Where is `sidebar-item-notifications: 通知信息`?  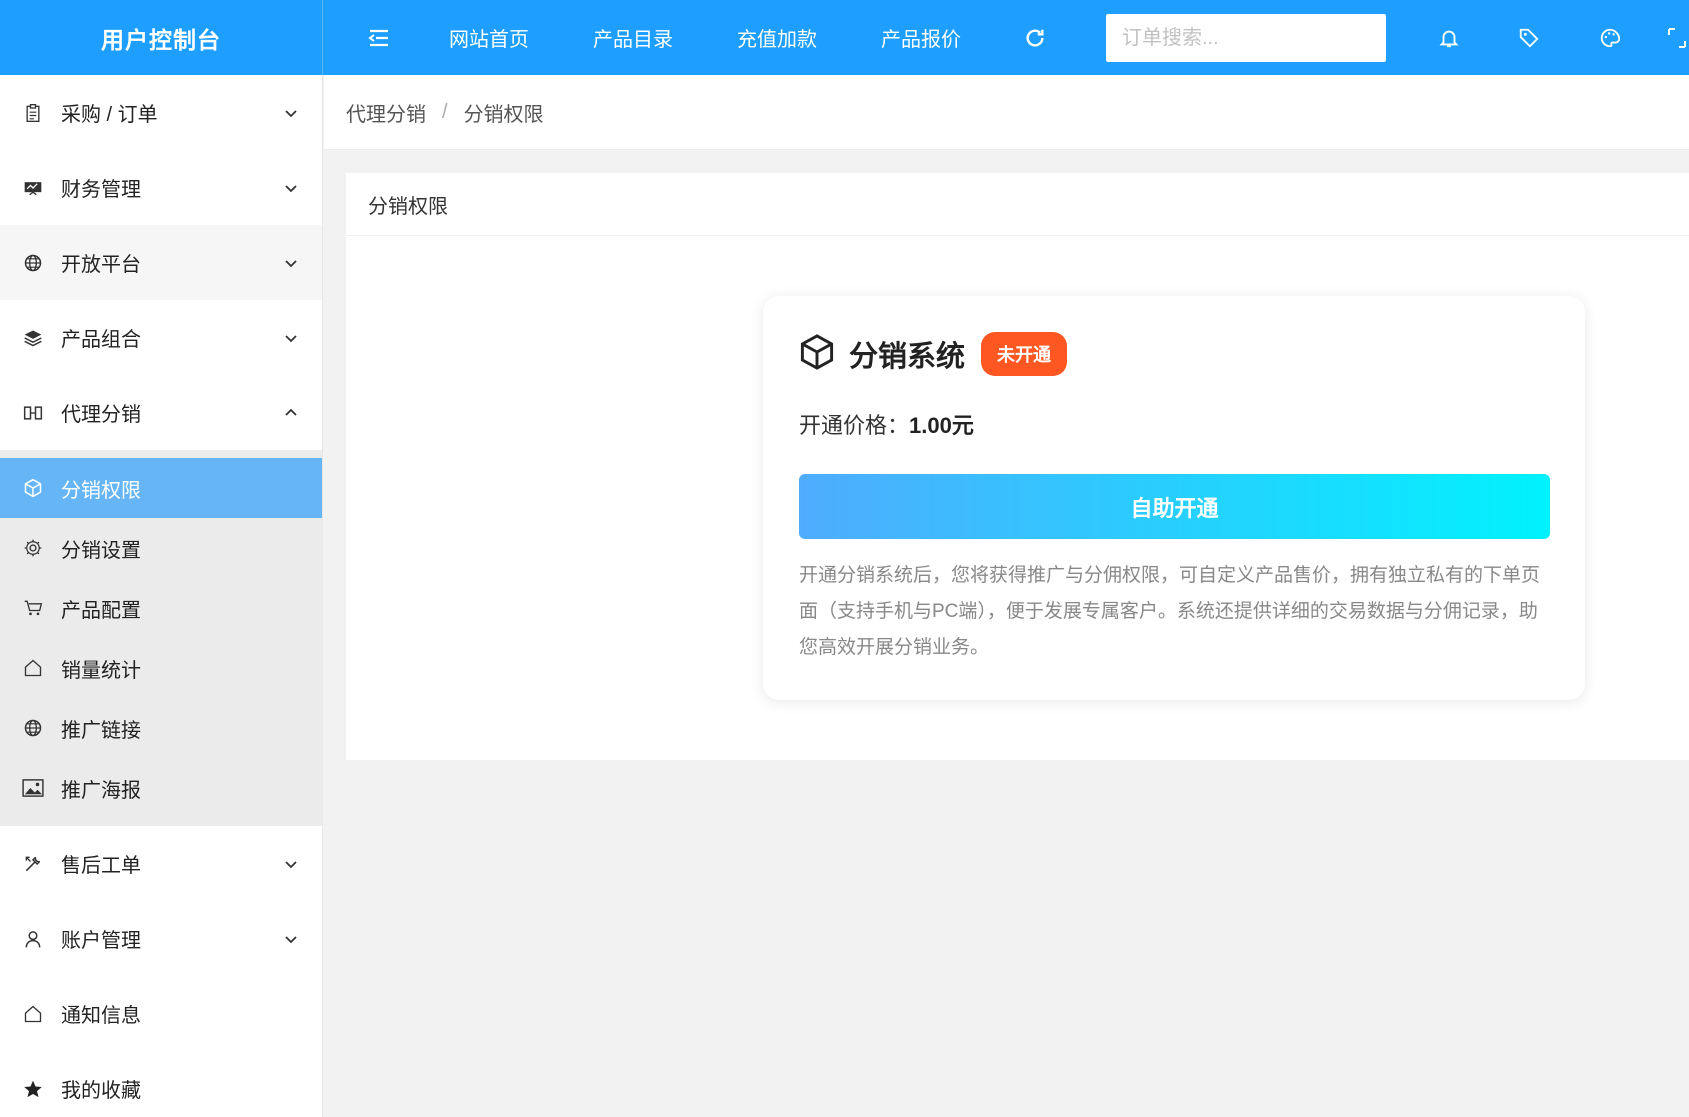 sidebar-item-notifications: 通知信息 is located at coordinates (161, 1013).